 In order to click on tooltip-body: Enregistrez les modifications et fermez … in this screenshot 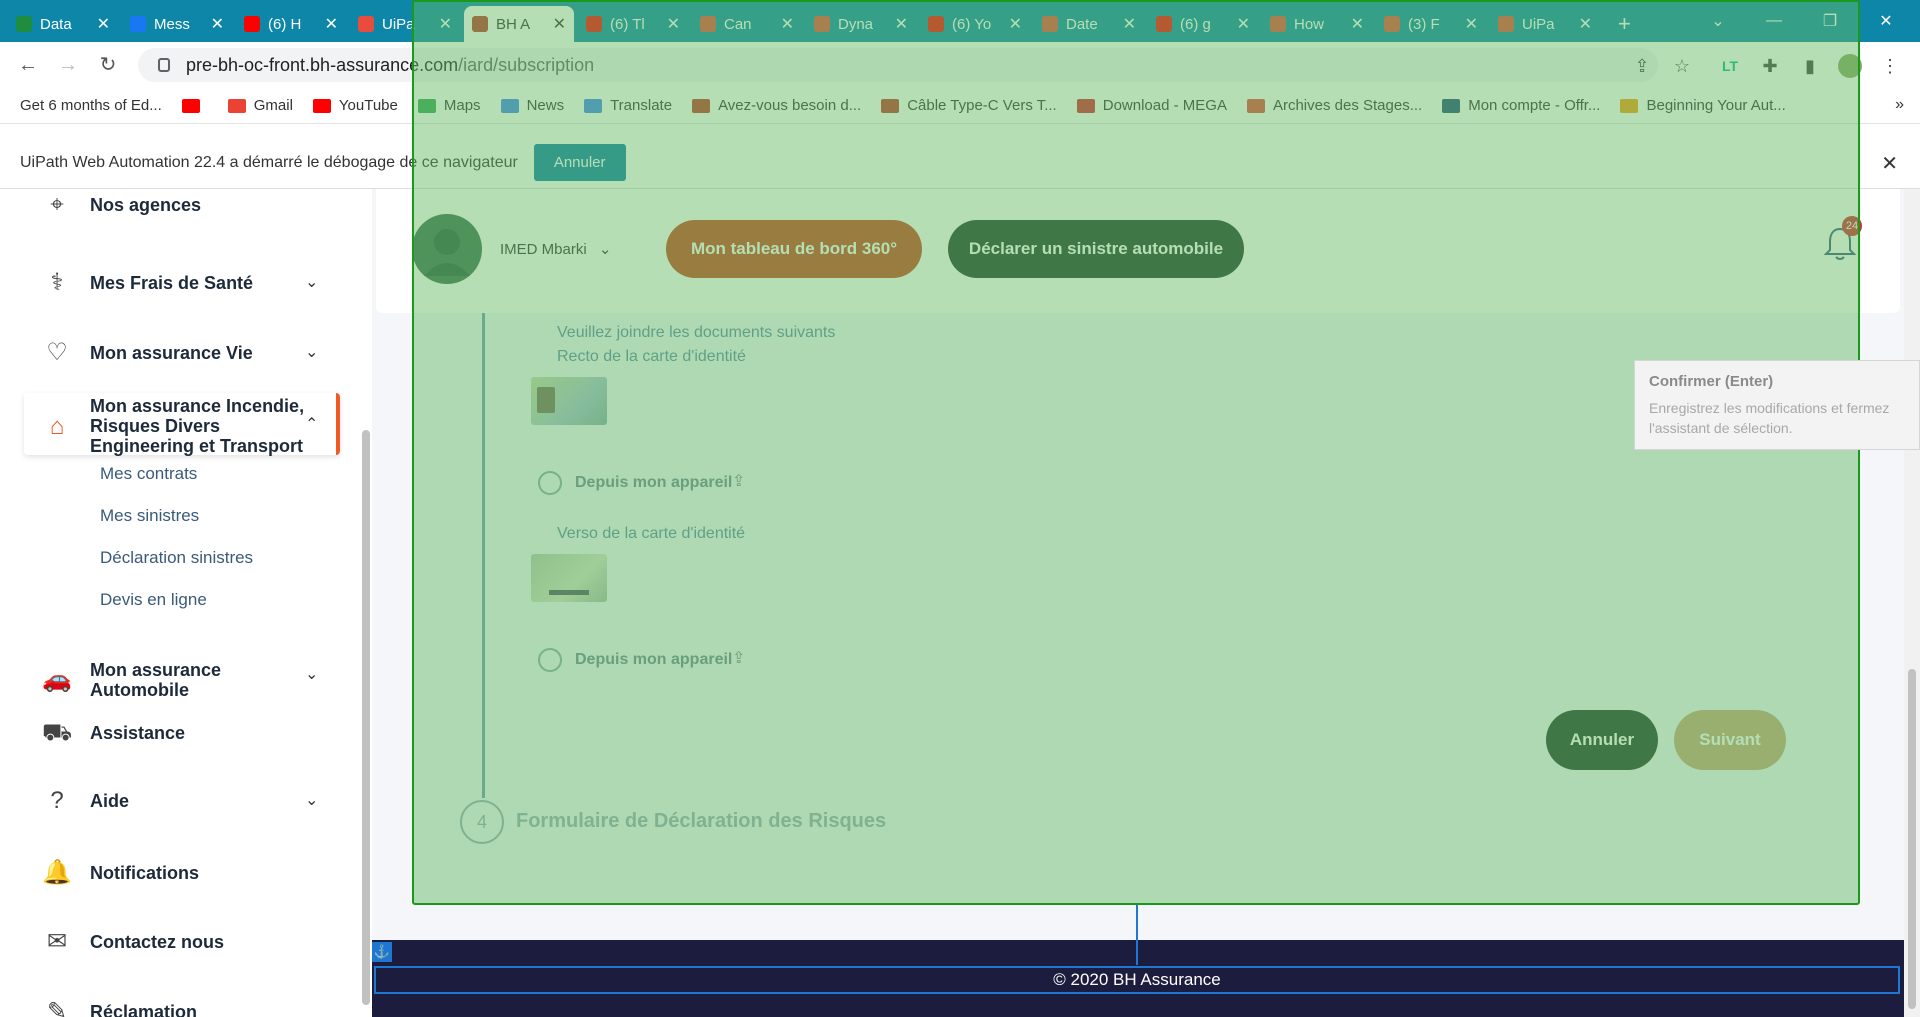, I will do `click(1769, 418)`.